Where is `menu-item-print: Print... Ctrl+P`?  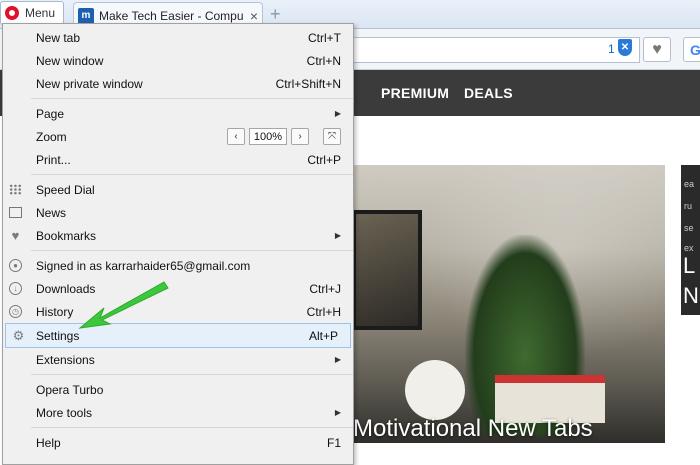
menu-item-print: Print... Ctrl+P is located at coordinates (178, 159).